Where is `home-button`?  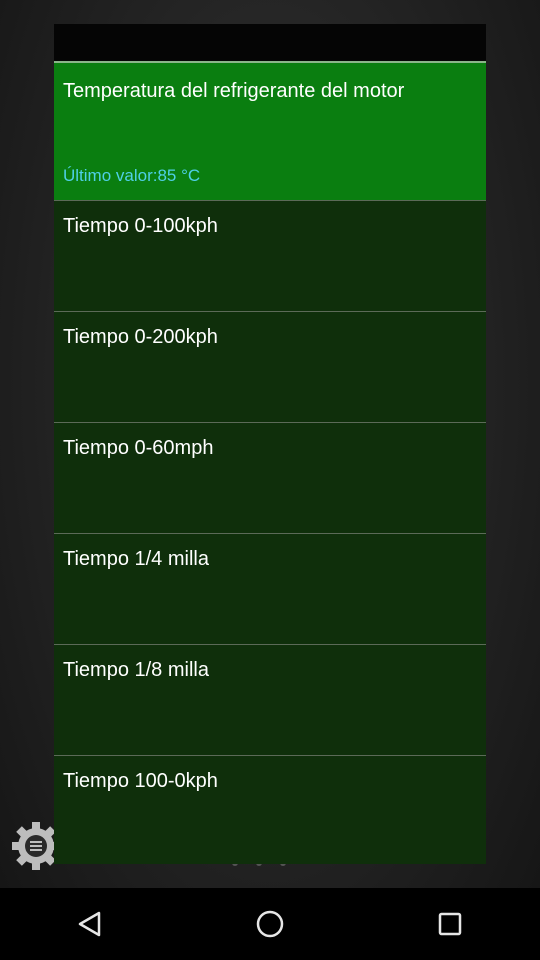
home-button is located at coordinates (270, 924).